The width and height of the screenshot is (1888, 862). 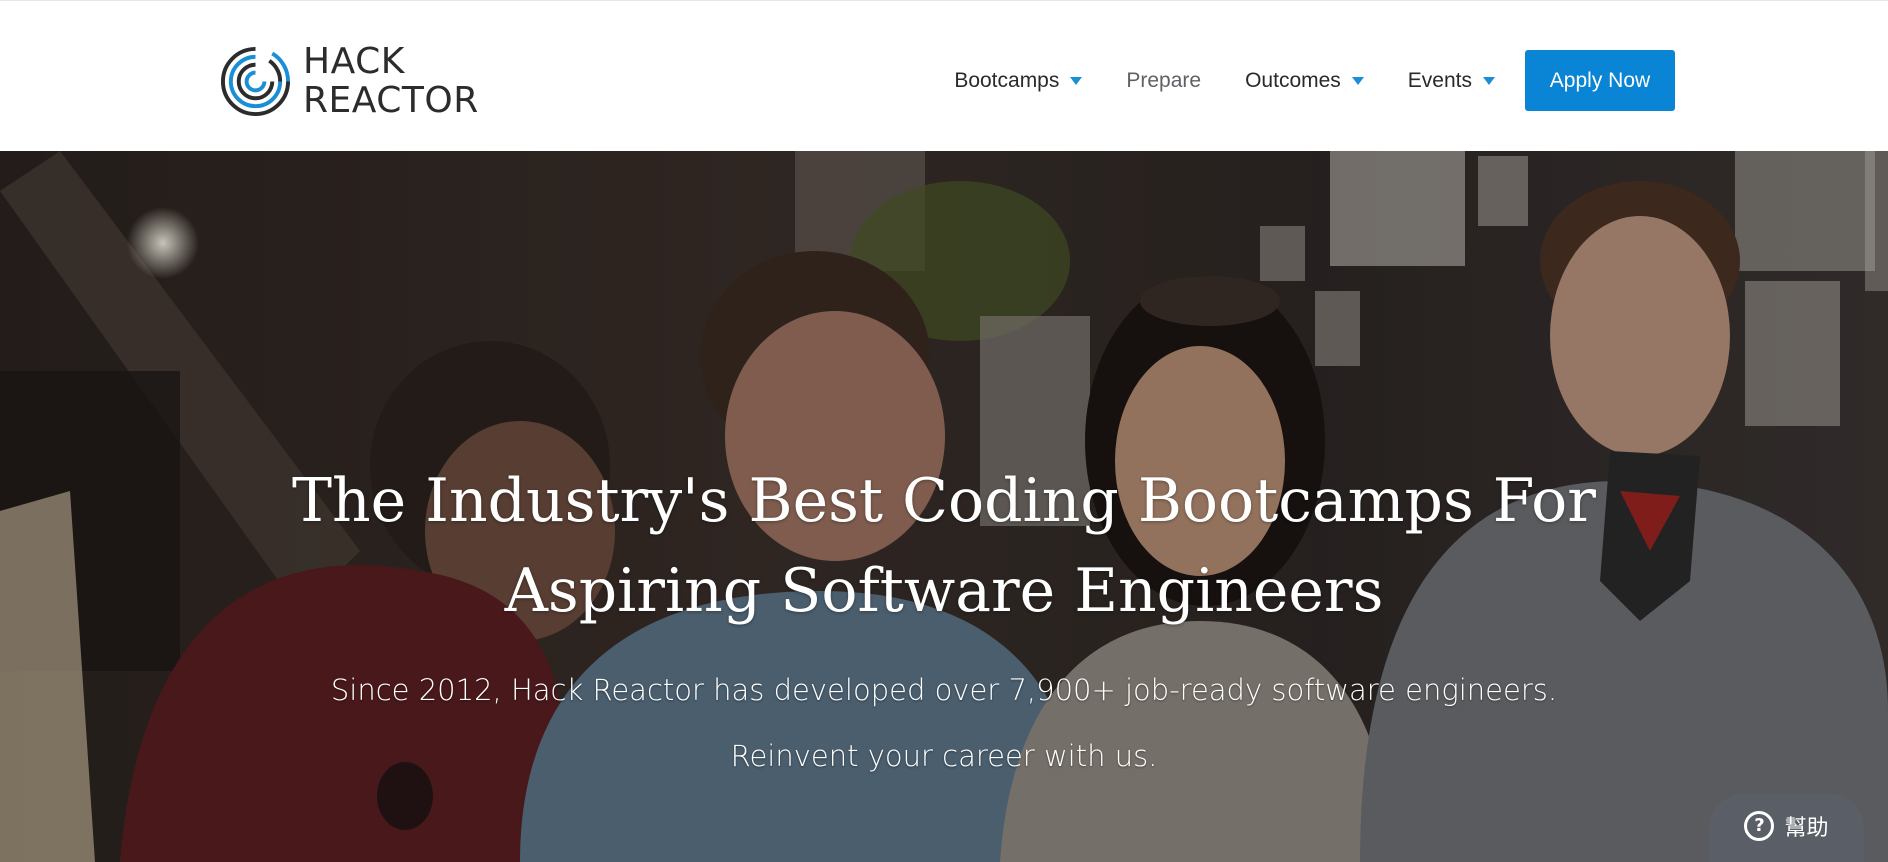 I want to click on help-widget-label: 幫助, so click(x=1806, y=828).